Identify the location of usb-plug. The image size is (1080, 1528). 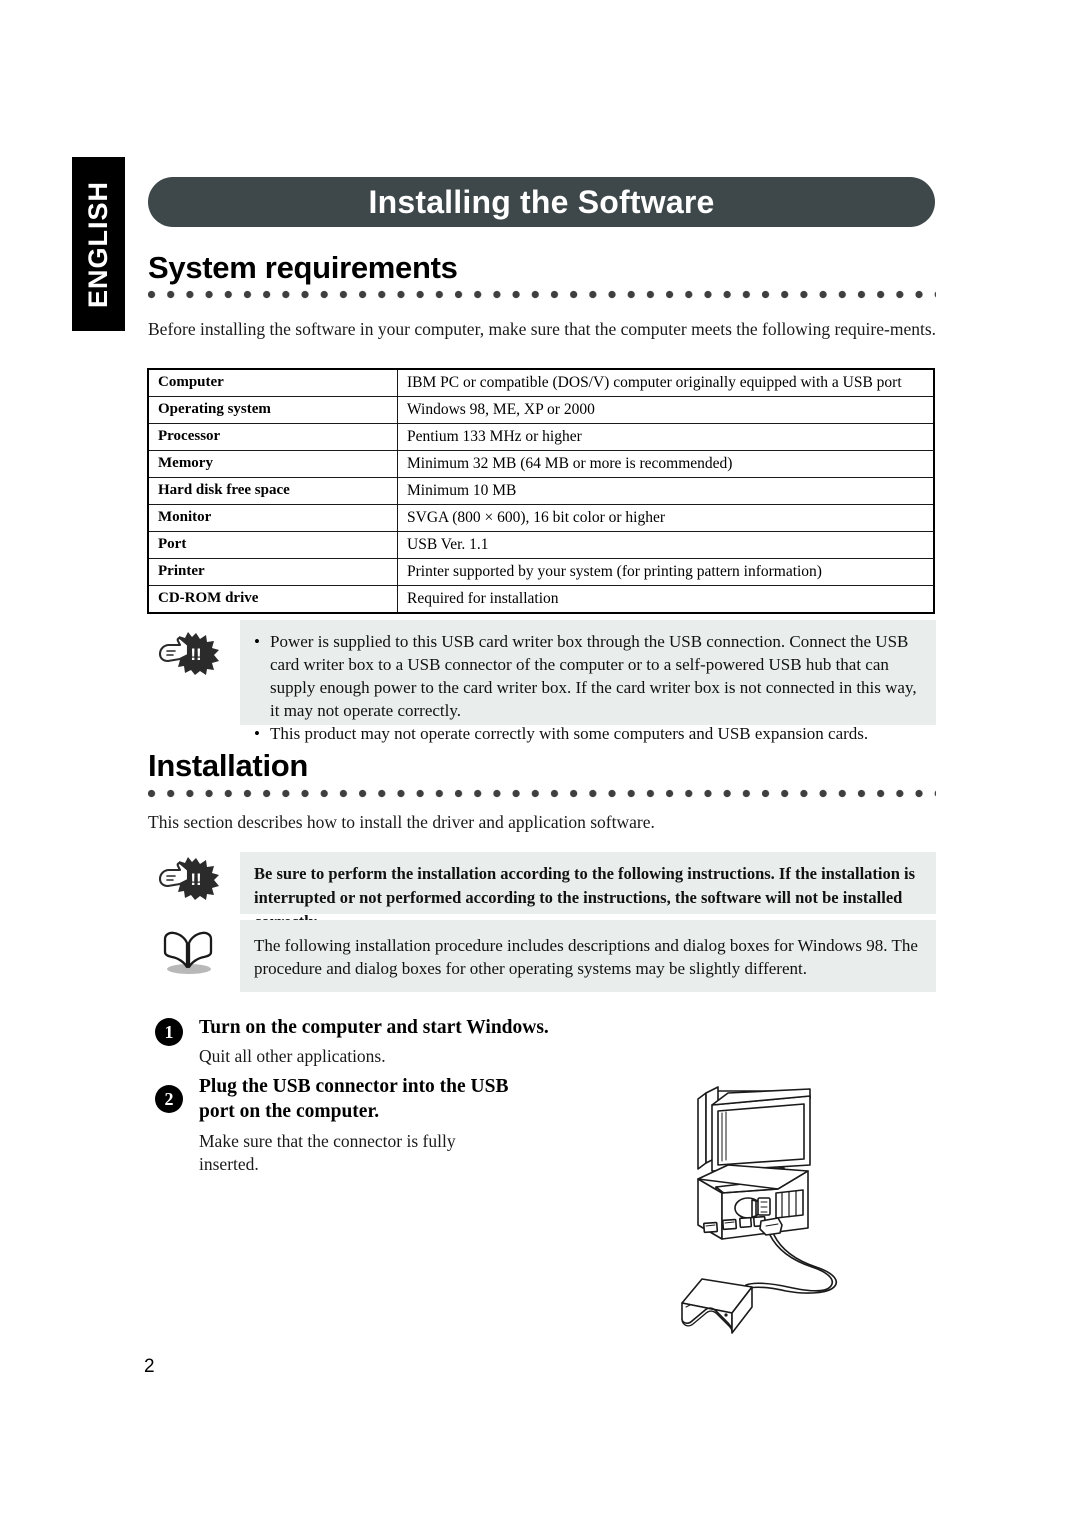
(771, 1226).